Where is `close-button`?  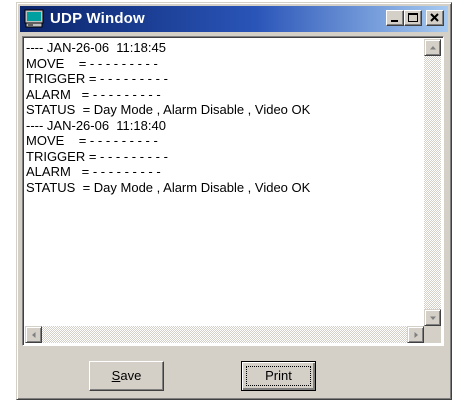
close-button is located at coordinates (435, 18).